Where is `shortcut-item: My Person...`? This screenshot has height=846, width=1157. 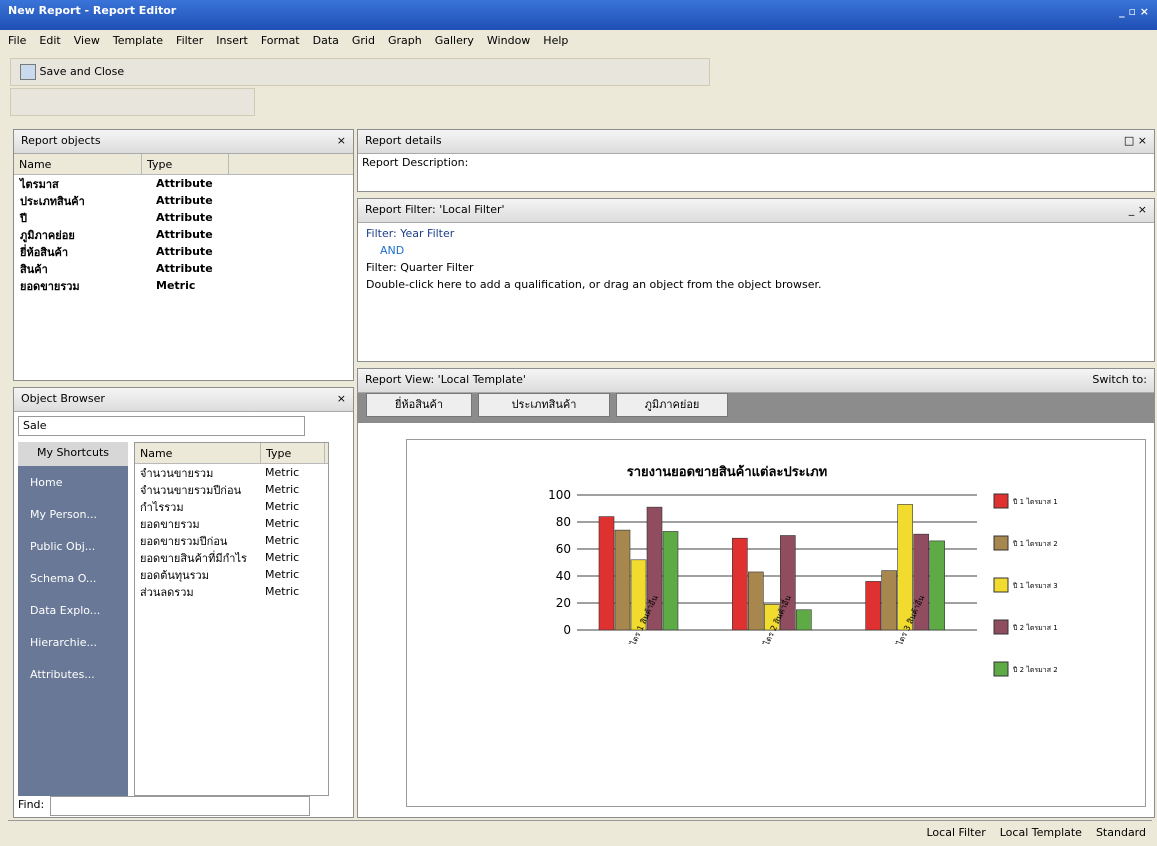 shortcut-item: My Person... is located at coordinates (73, 514).